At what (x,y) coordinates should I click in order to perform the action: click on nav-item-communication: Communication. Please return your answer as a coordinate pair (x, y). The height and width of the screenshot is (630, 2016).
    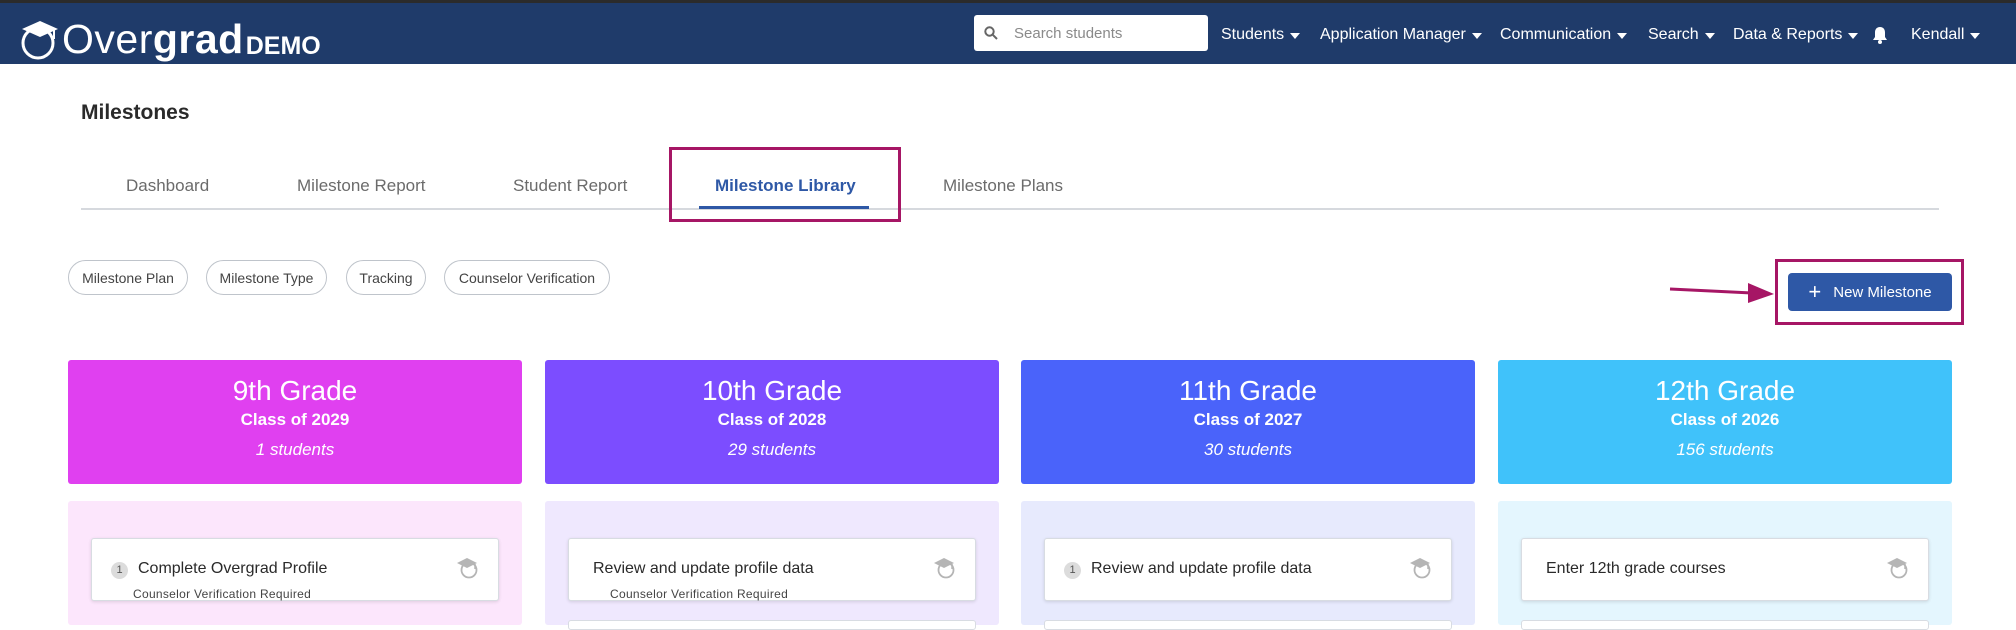
    Looking at the image, I should click on (1564, 35).